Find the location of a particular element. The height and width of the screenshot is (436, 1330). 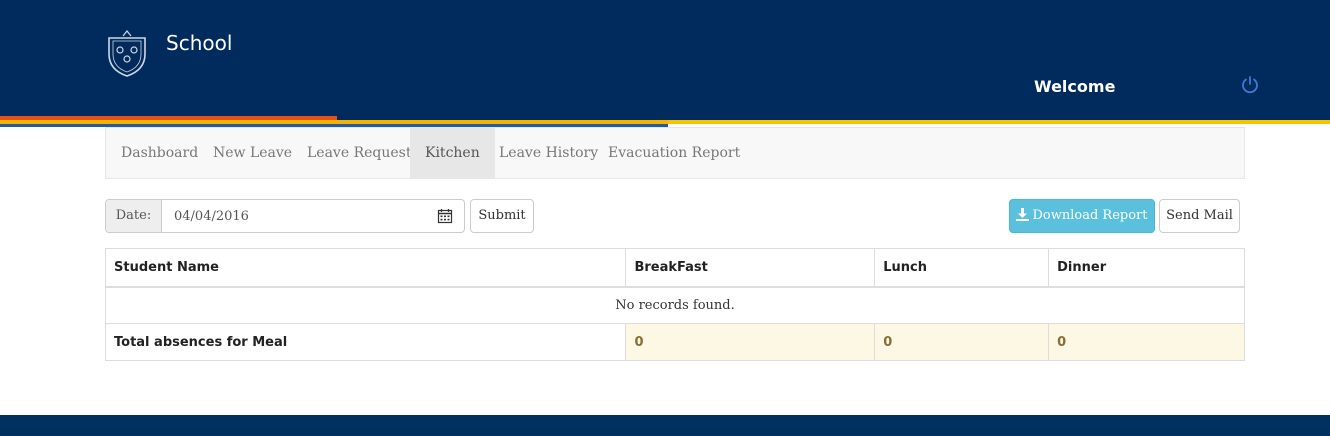

welcome-text: Welcome is located at coordinates (1075, 86).